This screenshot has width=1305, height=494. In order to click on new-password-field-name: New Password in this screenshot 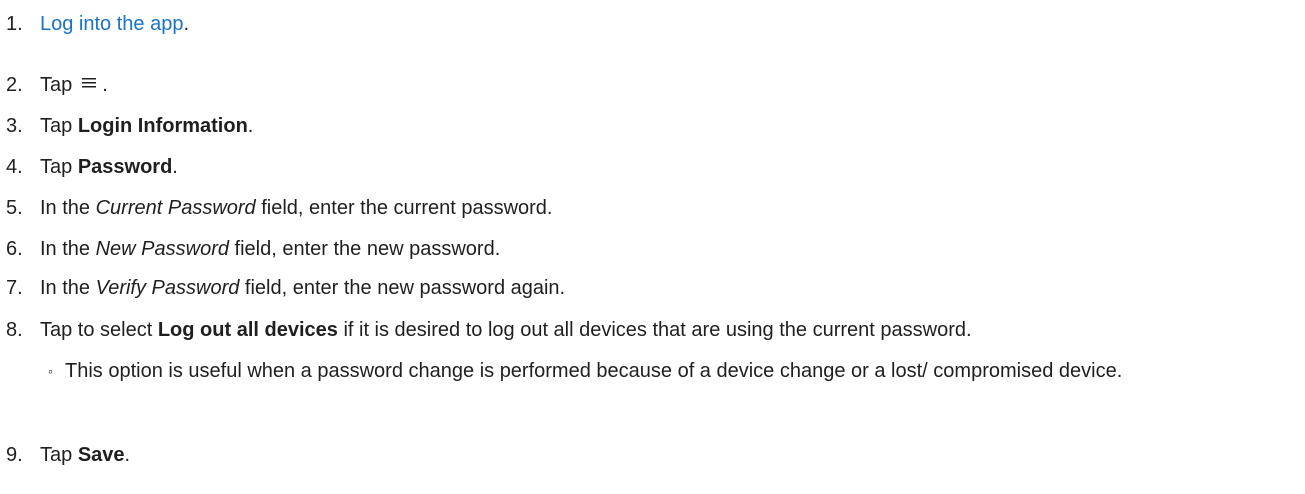, I will do `click(162, 249)`.